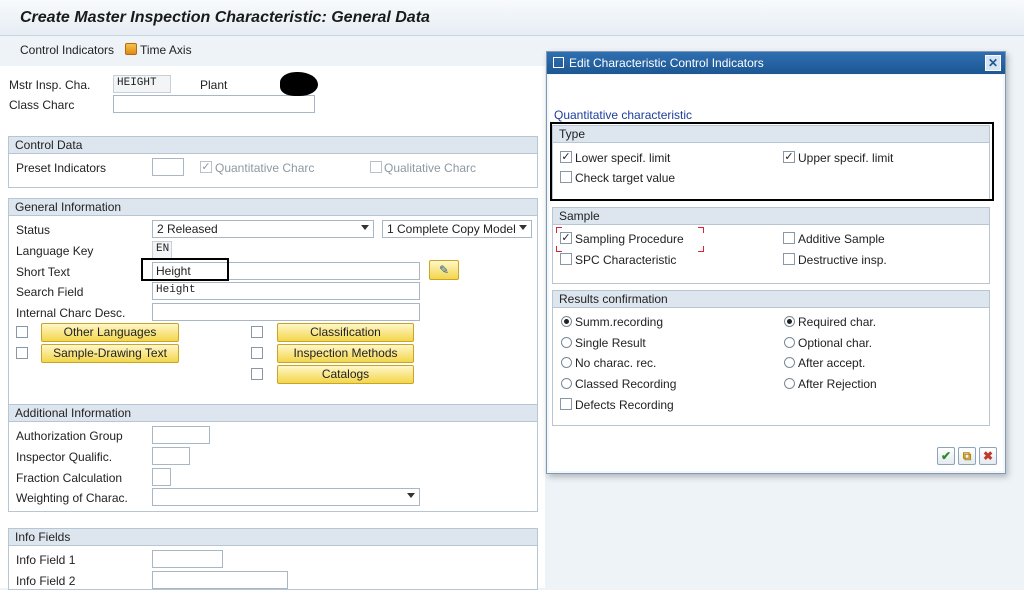  What do you see at coordinates (69, 478) in the screenshot?
I see `fraction-calculation-label: Fraction Calculation` at bounding box center [69, 478].